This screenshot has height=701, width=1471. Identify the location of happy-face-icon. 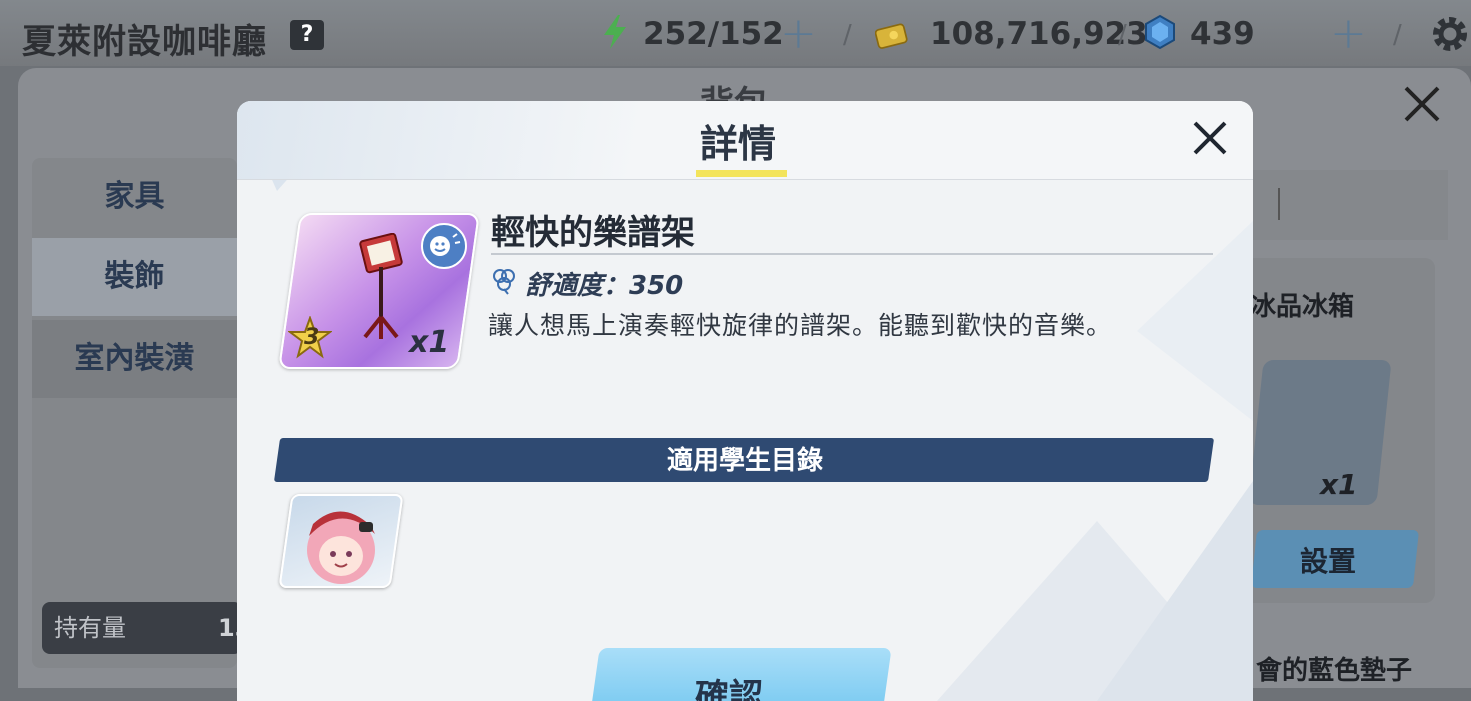
(444, 246).